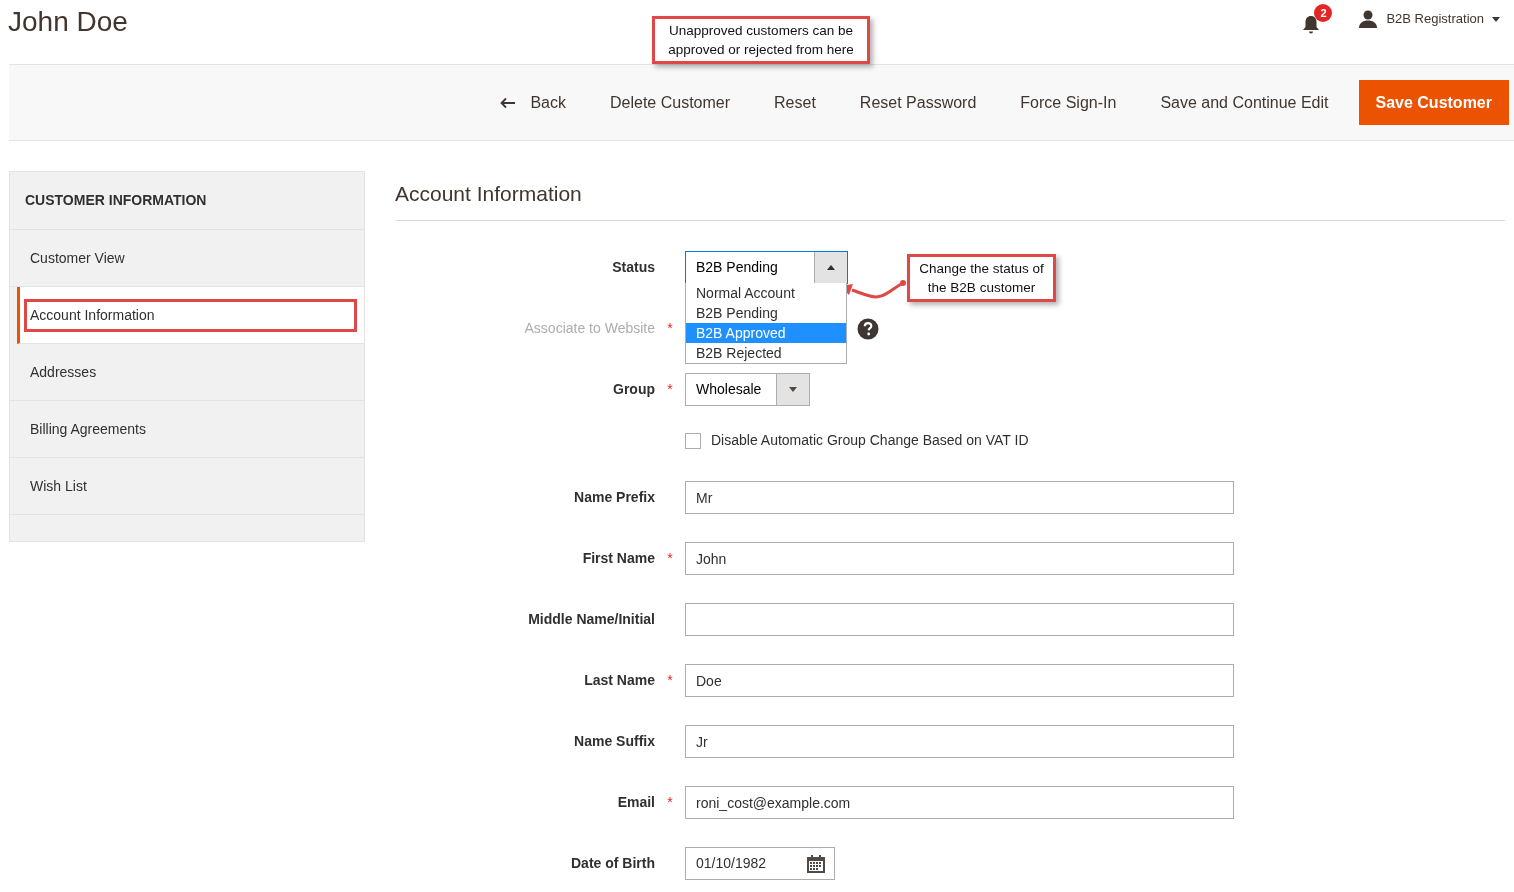 Image resolution: width=1514 pixels, height=892 pixels. Describe the element at coordinates (959, 681) in the screenshot. I see `text-field: Doe` at that location.